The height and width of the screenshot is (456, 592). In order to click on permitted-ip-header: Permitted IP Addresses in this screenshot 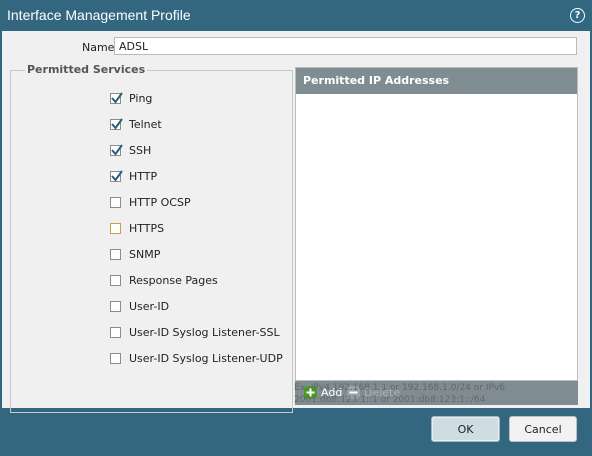, I will do `click(436, 81)`.